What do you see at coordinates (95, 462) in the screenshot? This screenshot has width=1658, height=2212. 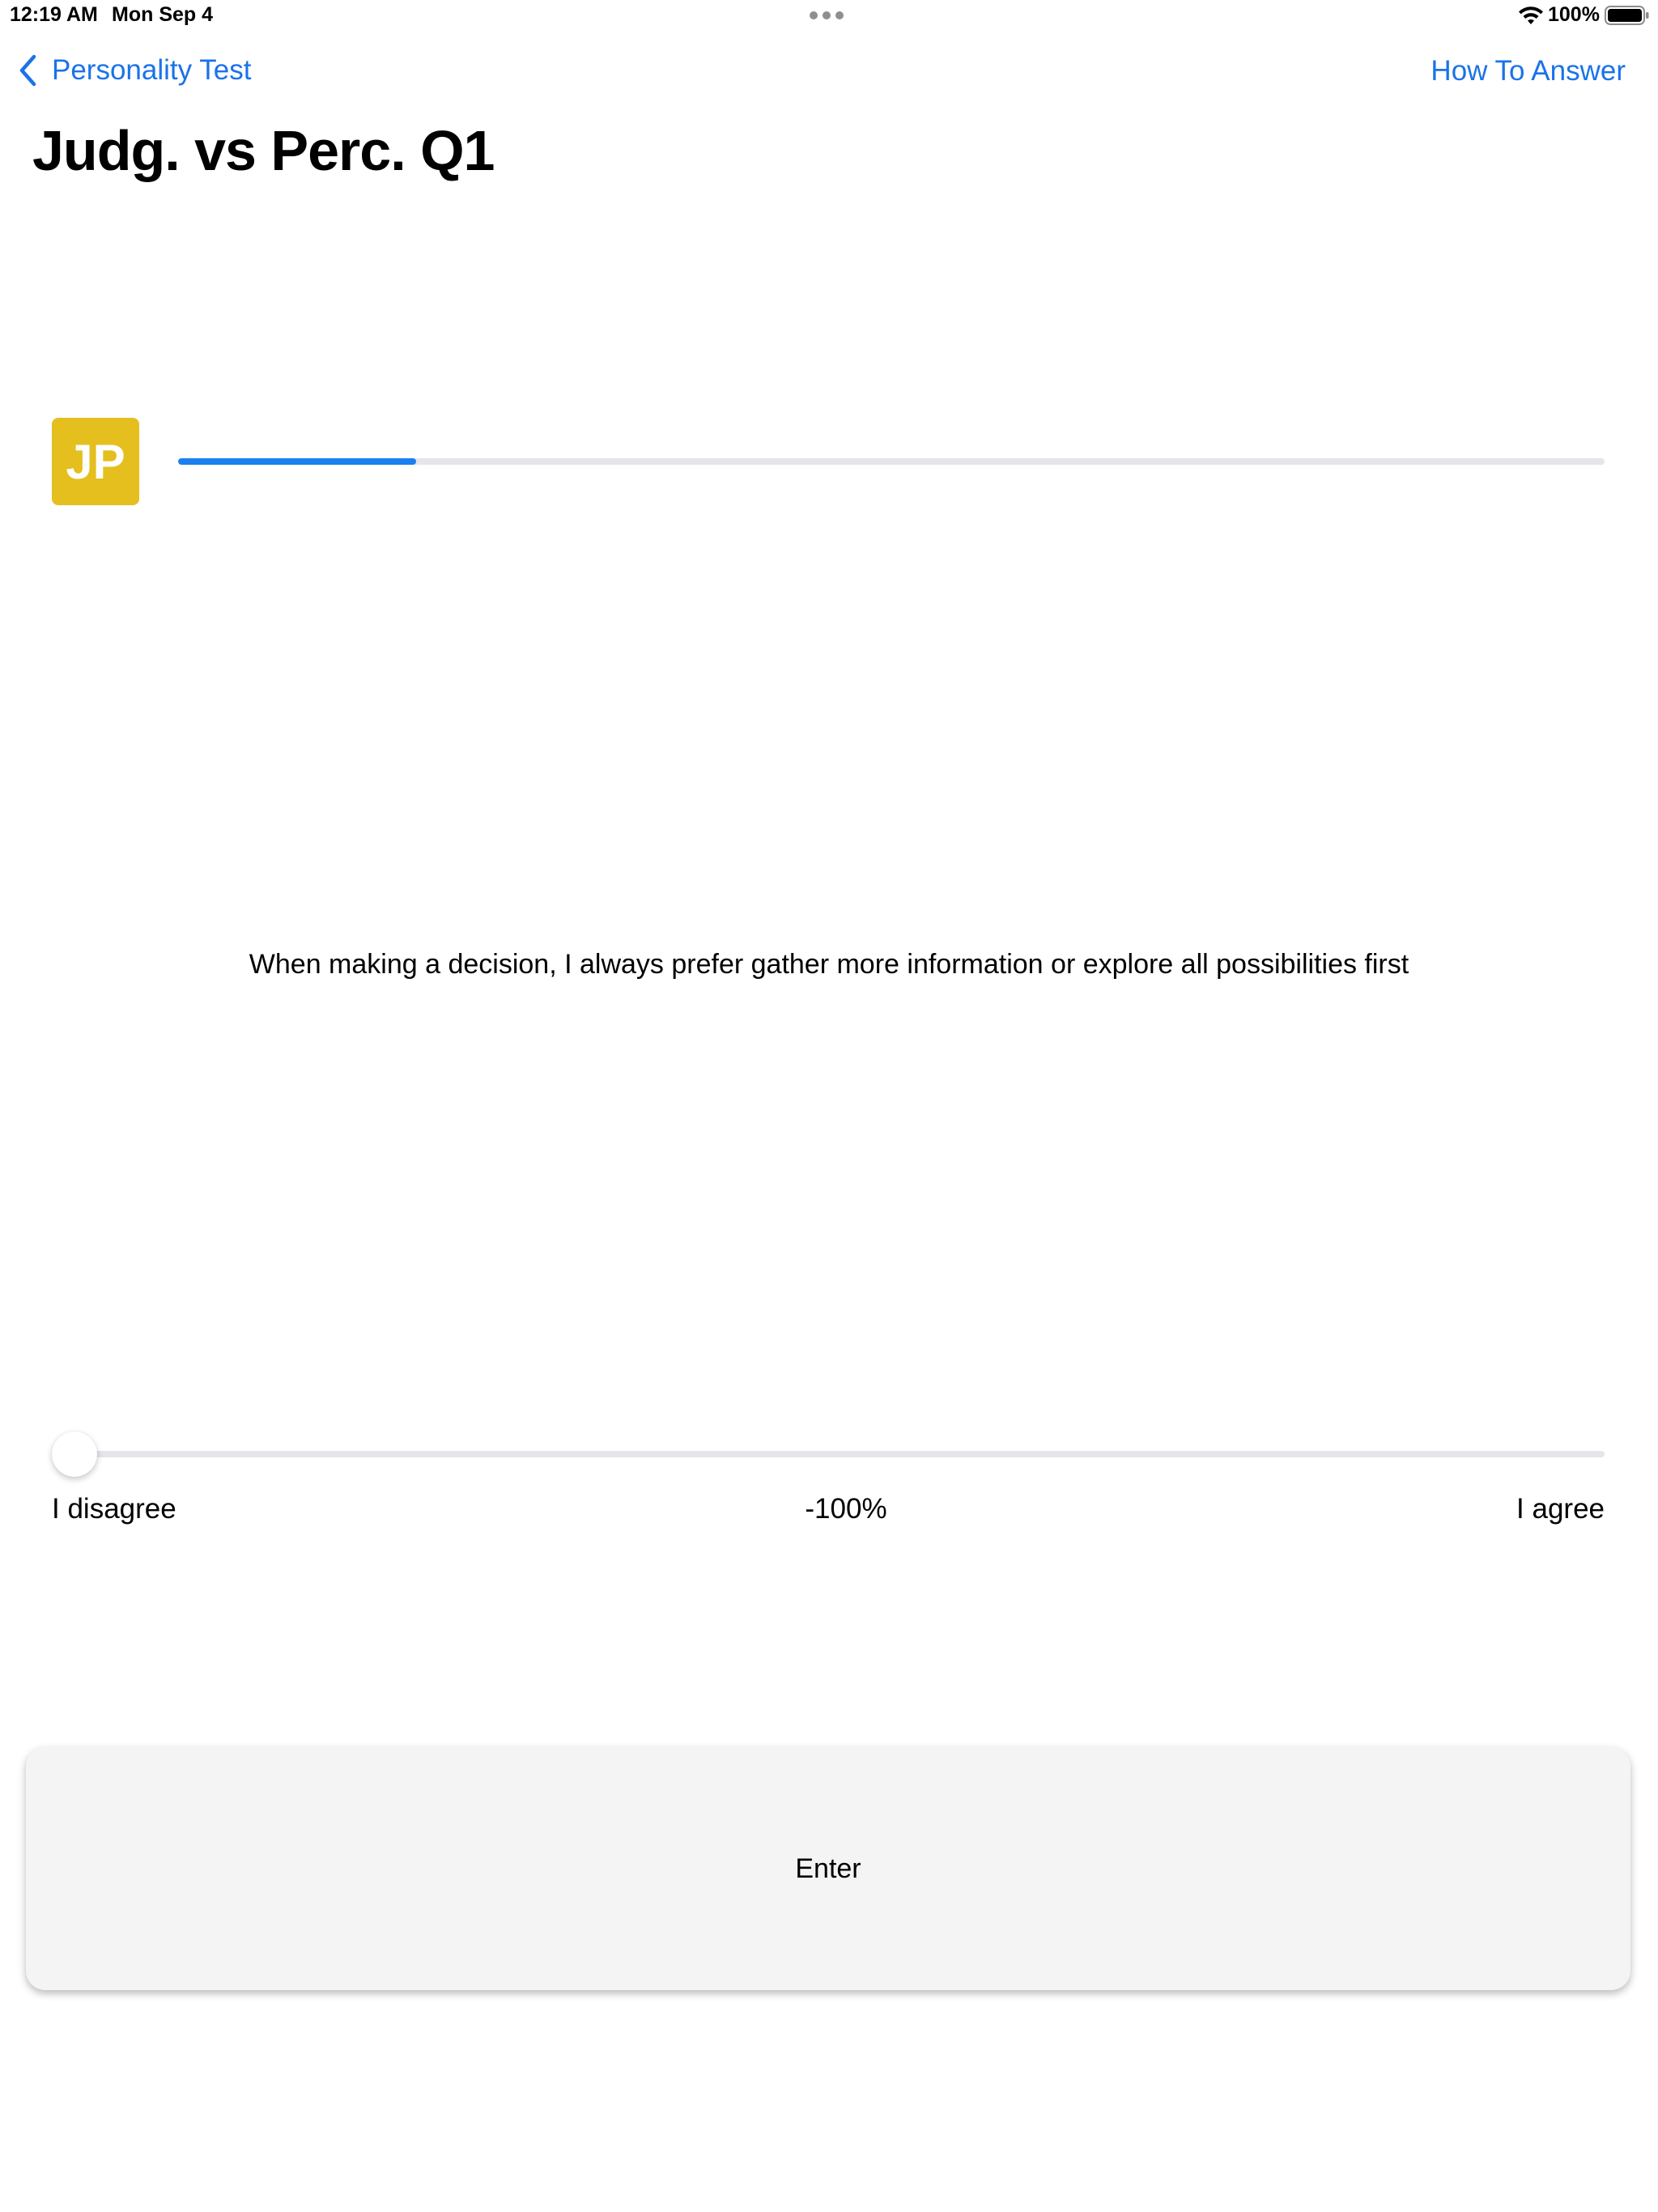 I see `dimension-badge: JP` at bounding box center [95, 462].